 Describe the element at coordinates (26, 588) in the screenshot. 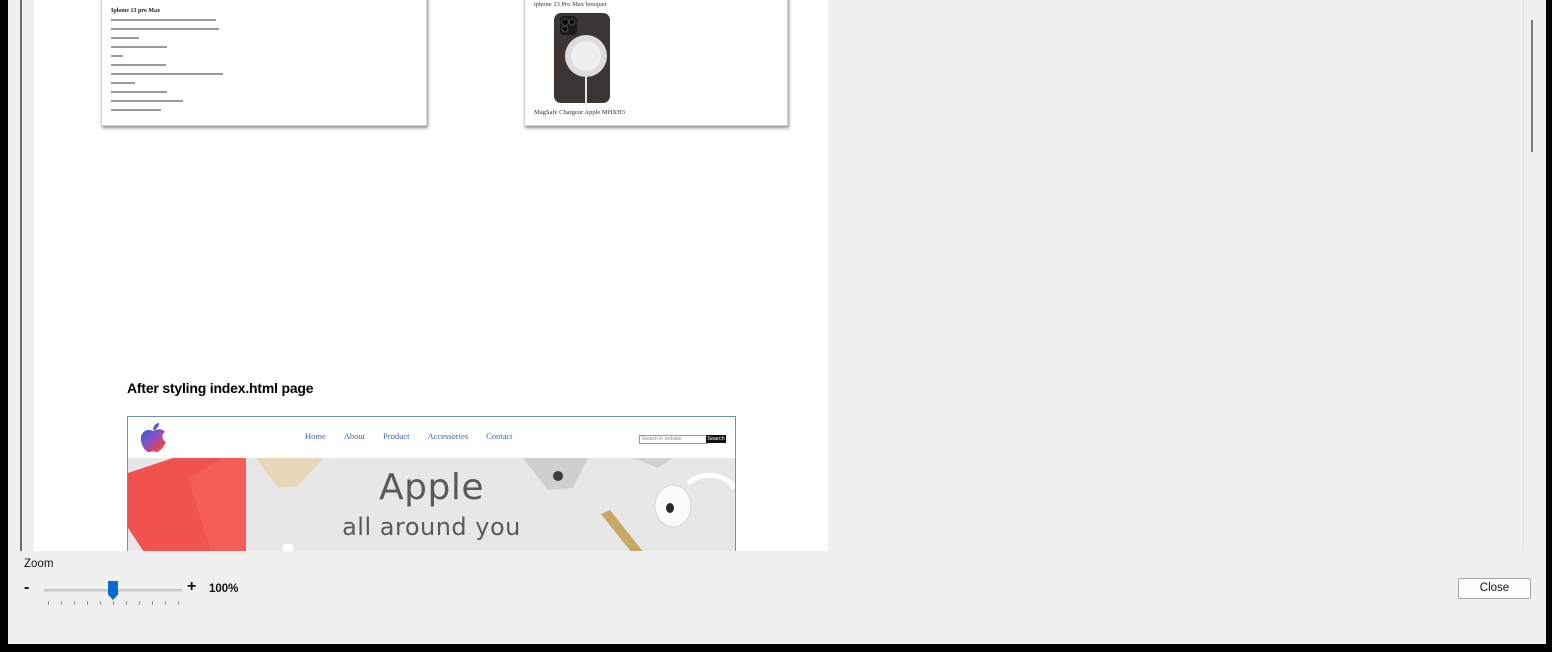

I see `zoom-out-button: -` at that location.